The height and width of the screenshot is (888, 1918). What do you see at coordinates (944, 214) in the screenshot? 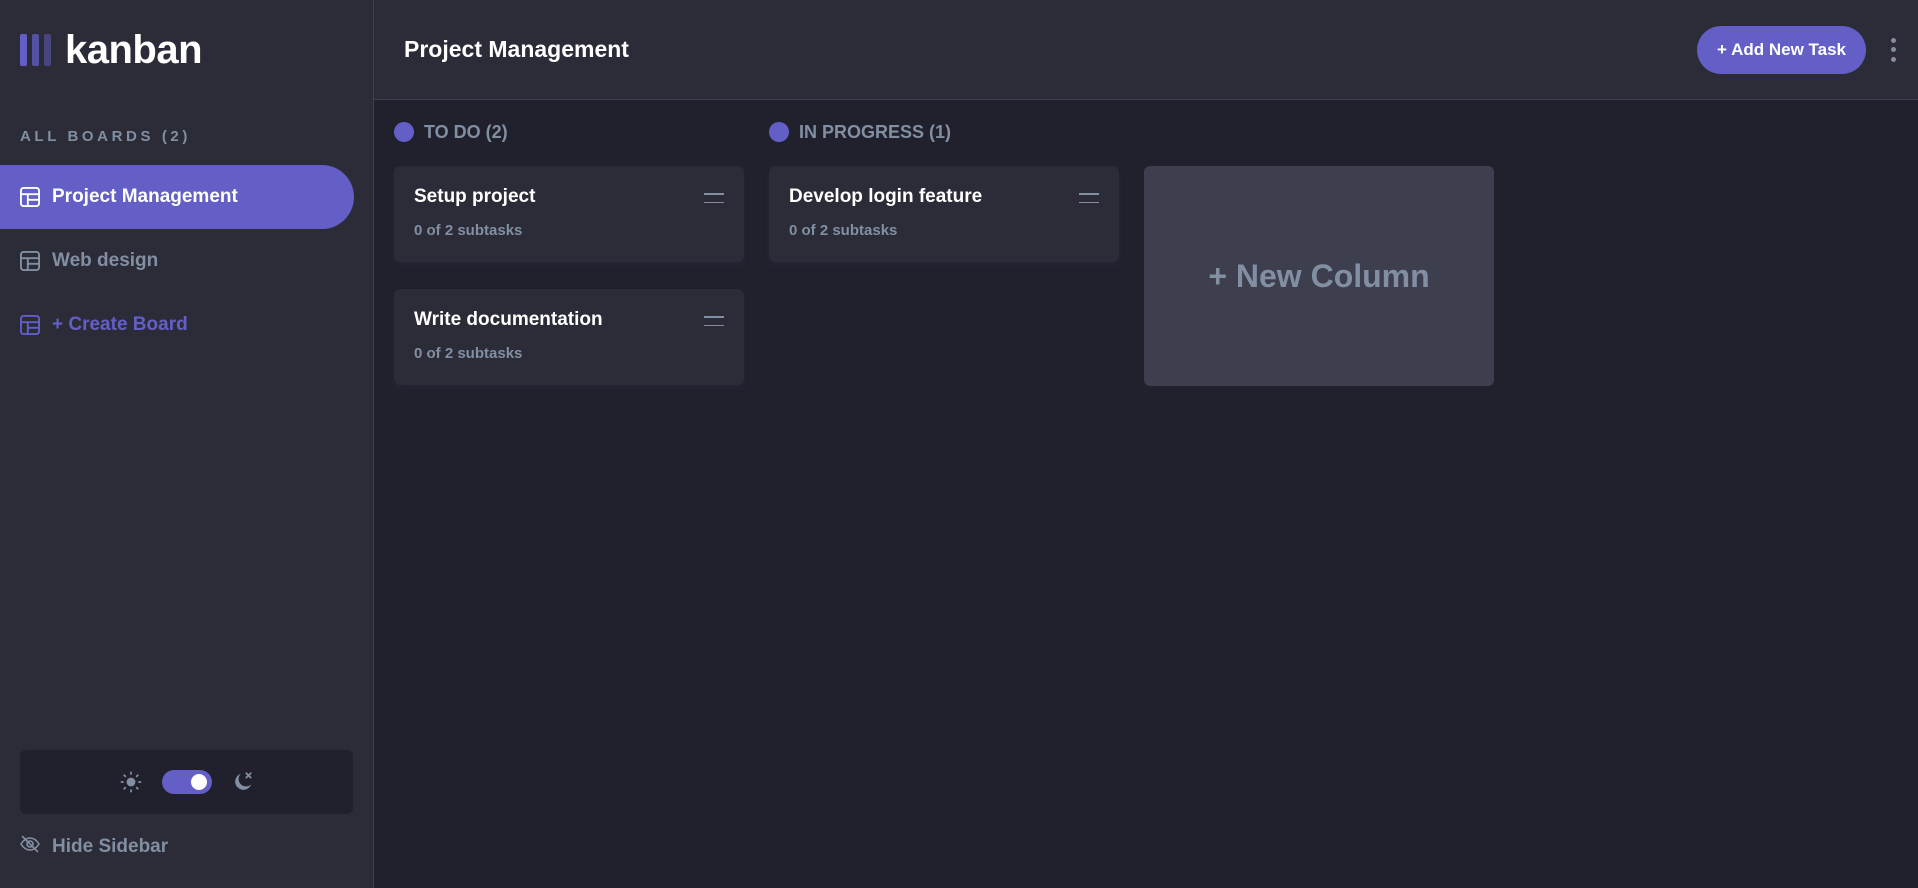
I see `task-card: Develop login feature 0 of 2 subtasks` at bounding box center [944, 214].